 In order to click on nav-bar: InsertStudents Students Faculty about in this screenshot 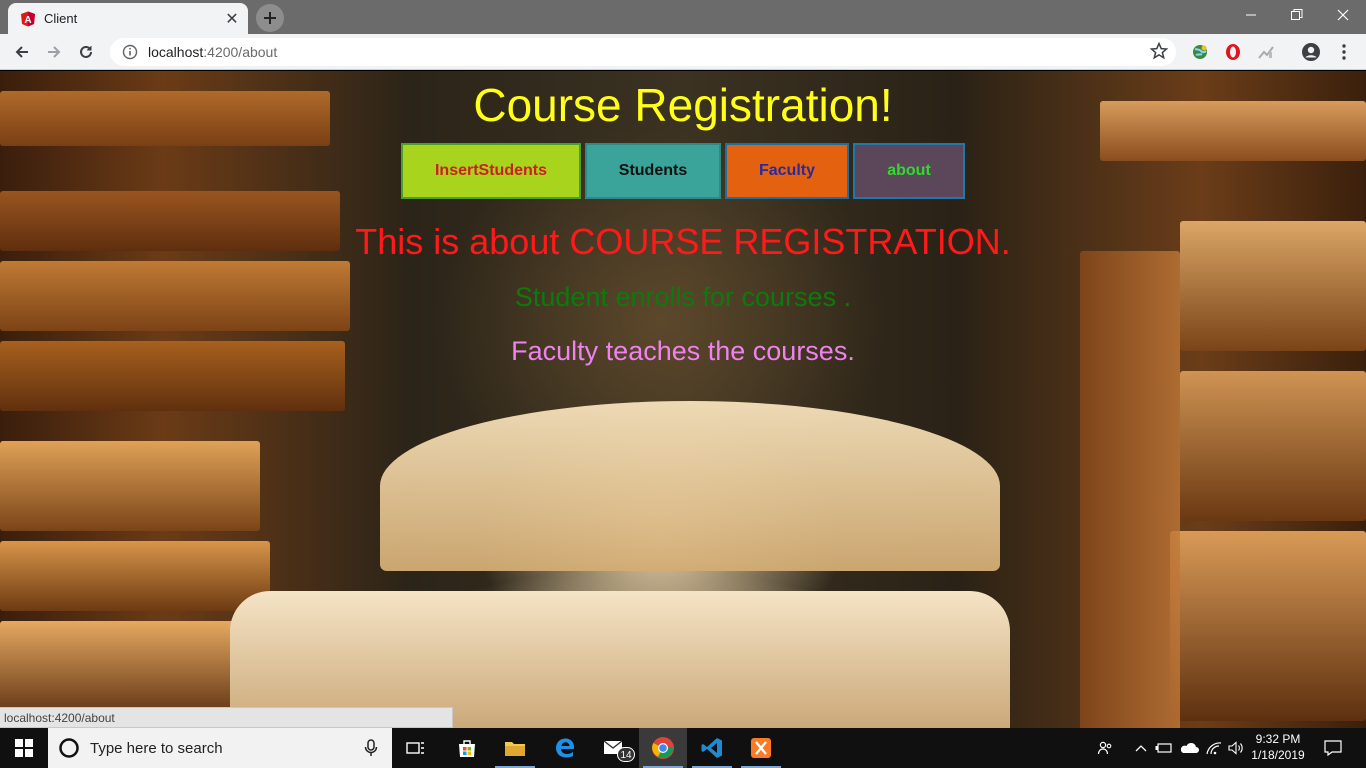, I will do `click(685, 171)`.